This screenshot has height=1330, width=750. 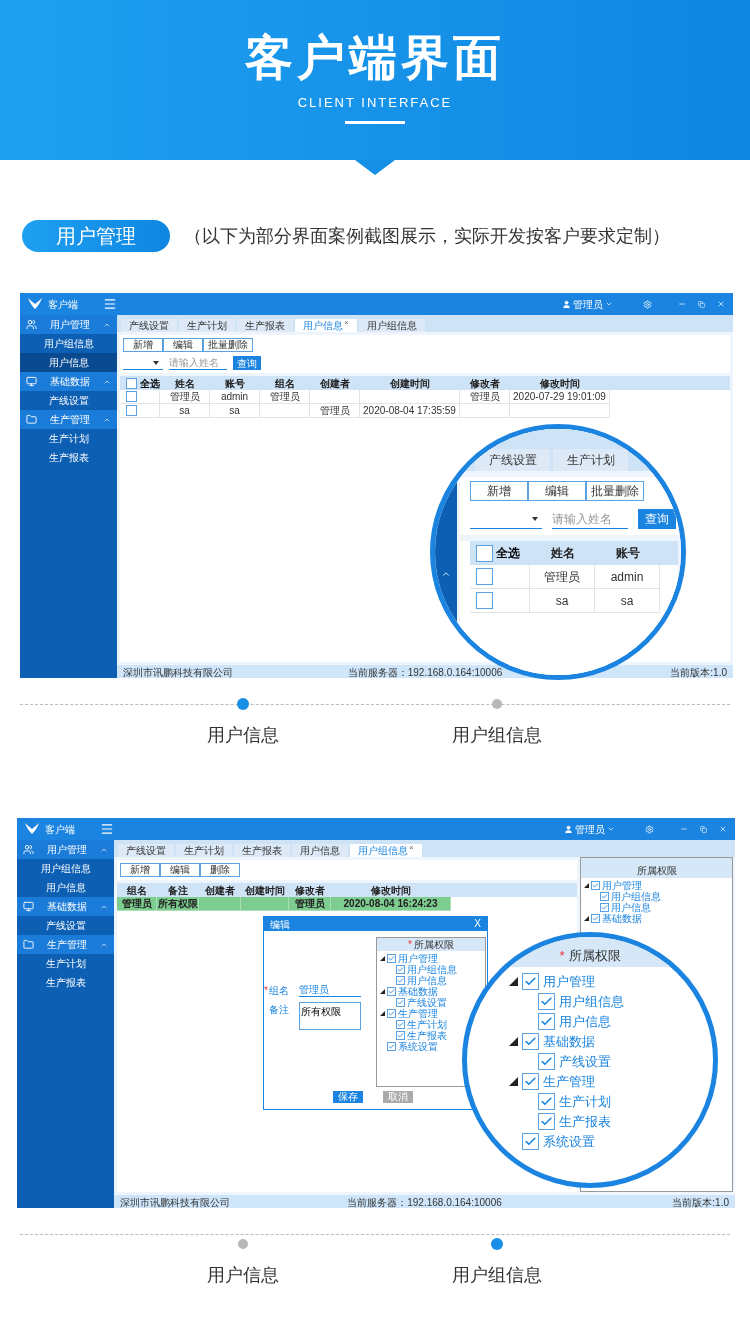 What do you see at coordinates (284, 904) in the screenshot?
I see `table-row: 管理员 所有权限 管理员 2020-08-04 16:24:23` at bounding box center [284, 904].